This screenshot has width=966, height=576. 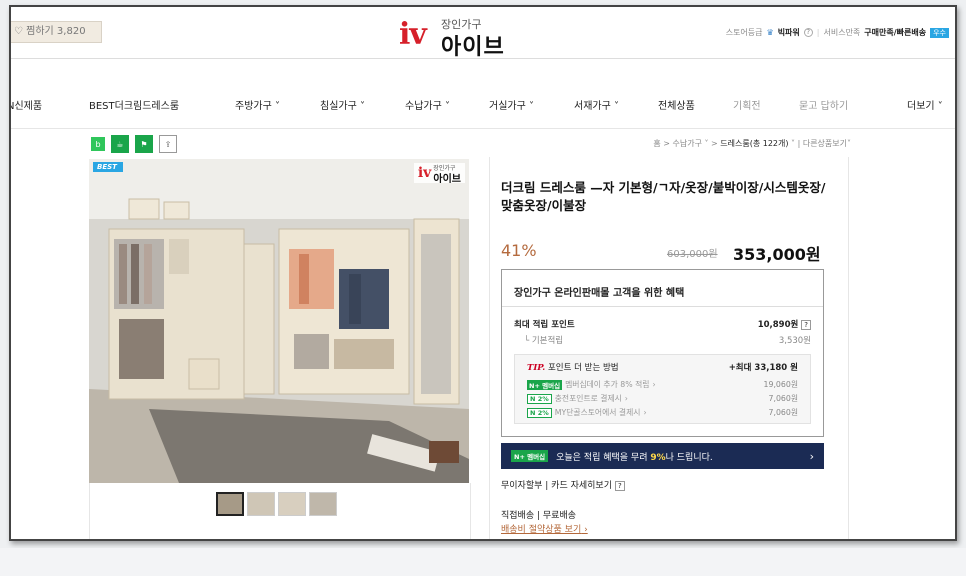 I want to click on nav-study: 서재가구 ˅, so click(x=596, y=104).